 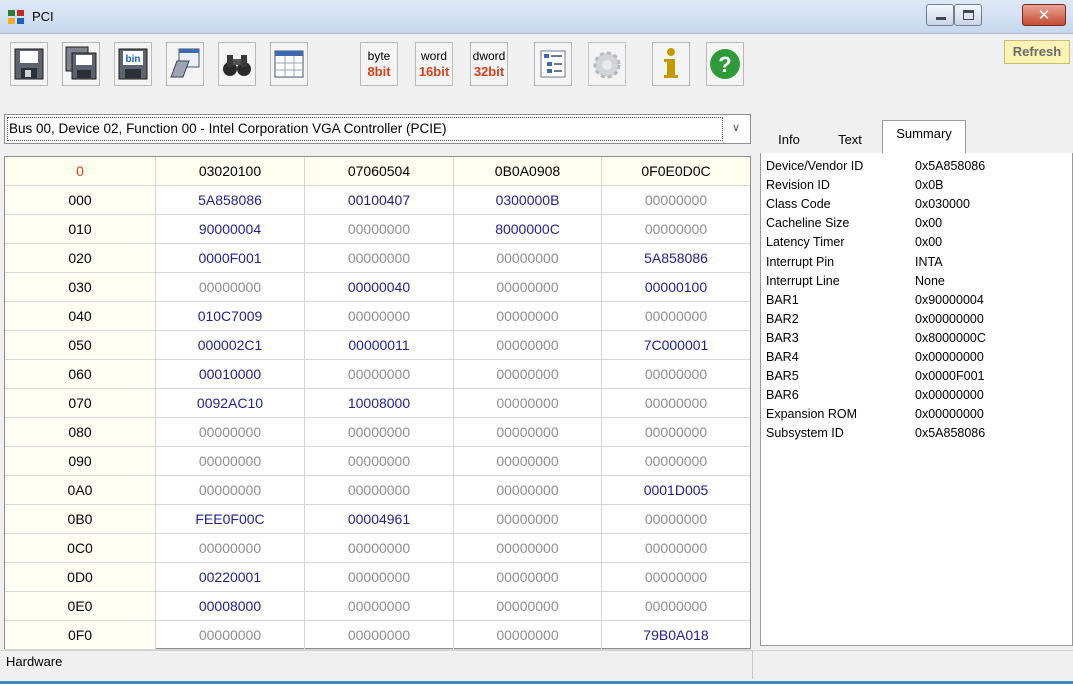 What do you see at coordinates (379, 287) in the screenshot?
I see `register-value-cell: 00000040` at bounding box center [379, 287].